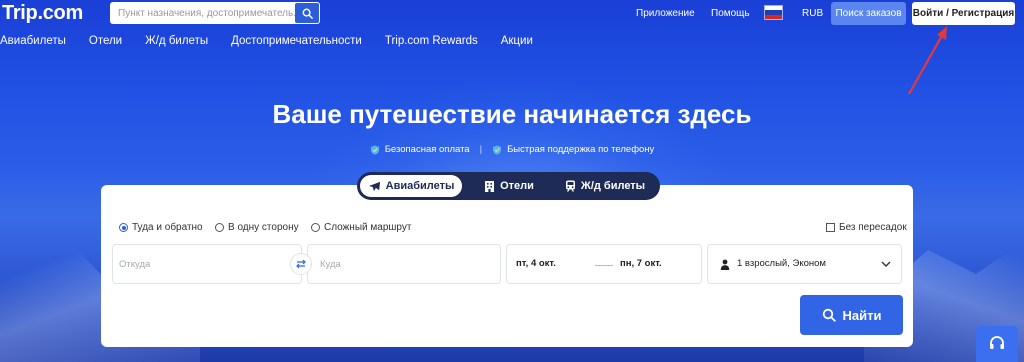 This screenshot has height=362, width=1024. What do you see at coordinates (927, 60) in the screenshot?
I see `annotation-arrow-icon` at bounding box center [927, 60].